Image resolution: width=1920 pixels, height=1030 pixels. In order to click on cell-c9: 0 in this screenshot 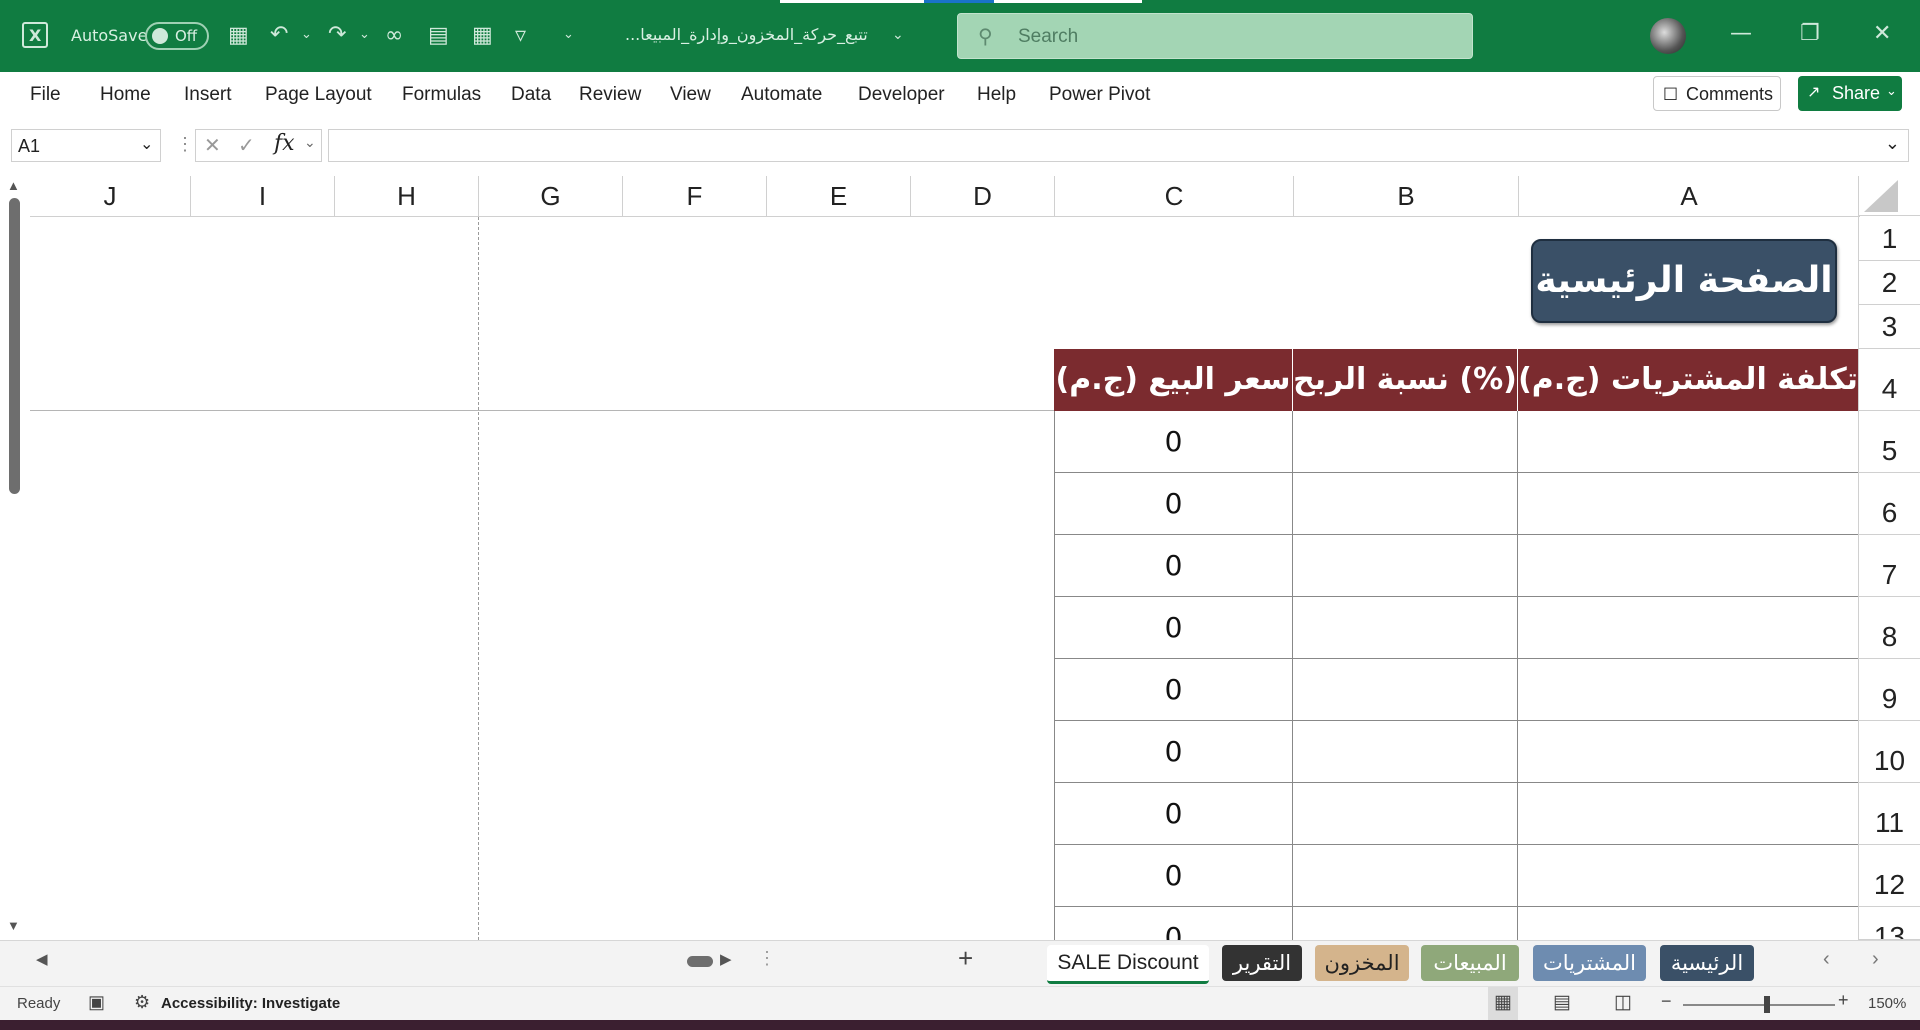, I will do `click(1174, 690)`.